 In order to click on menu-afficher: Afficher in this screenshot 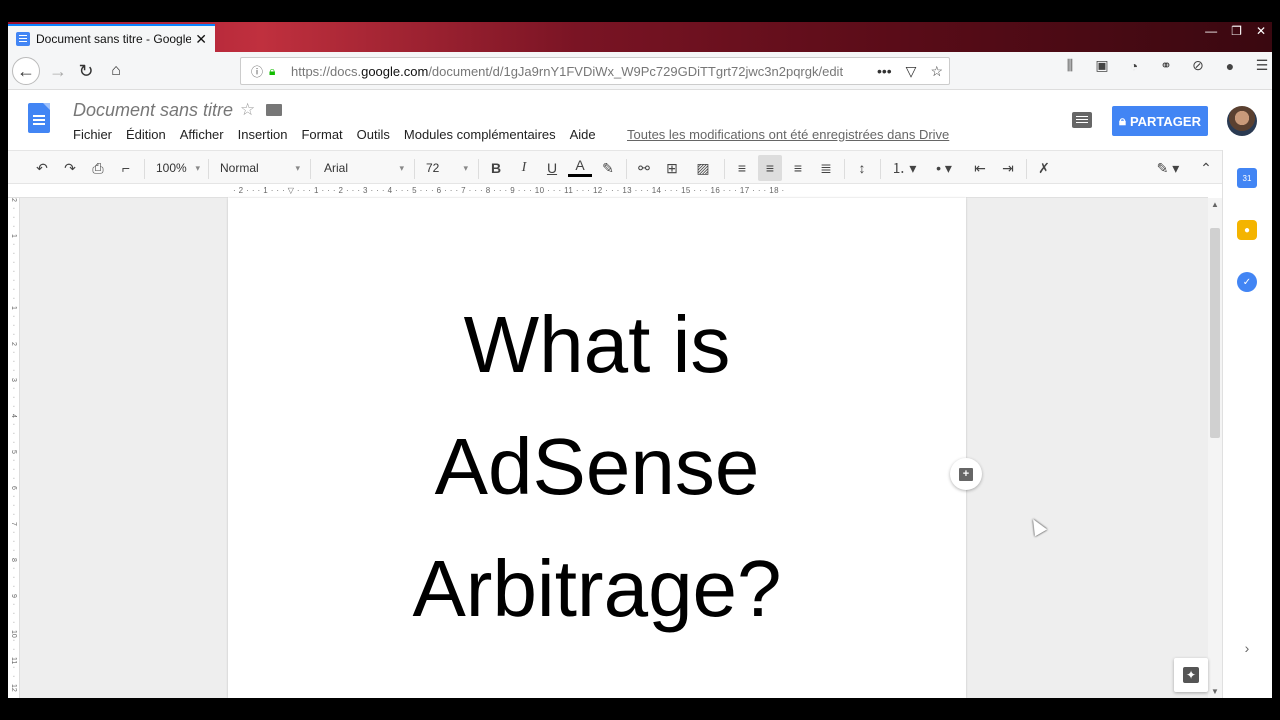, I will do `click(202, 134)`.